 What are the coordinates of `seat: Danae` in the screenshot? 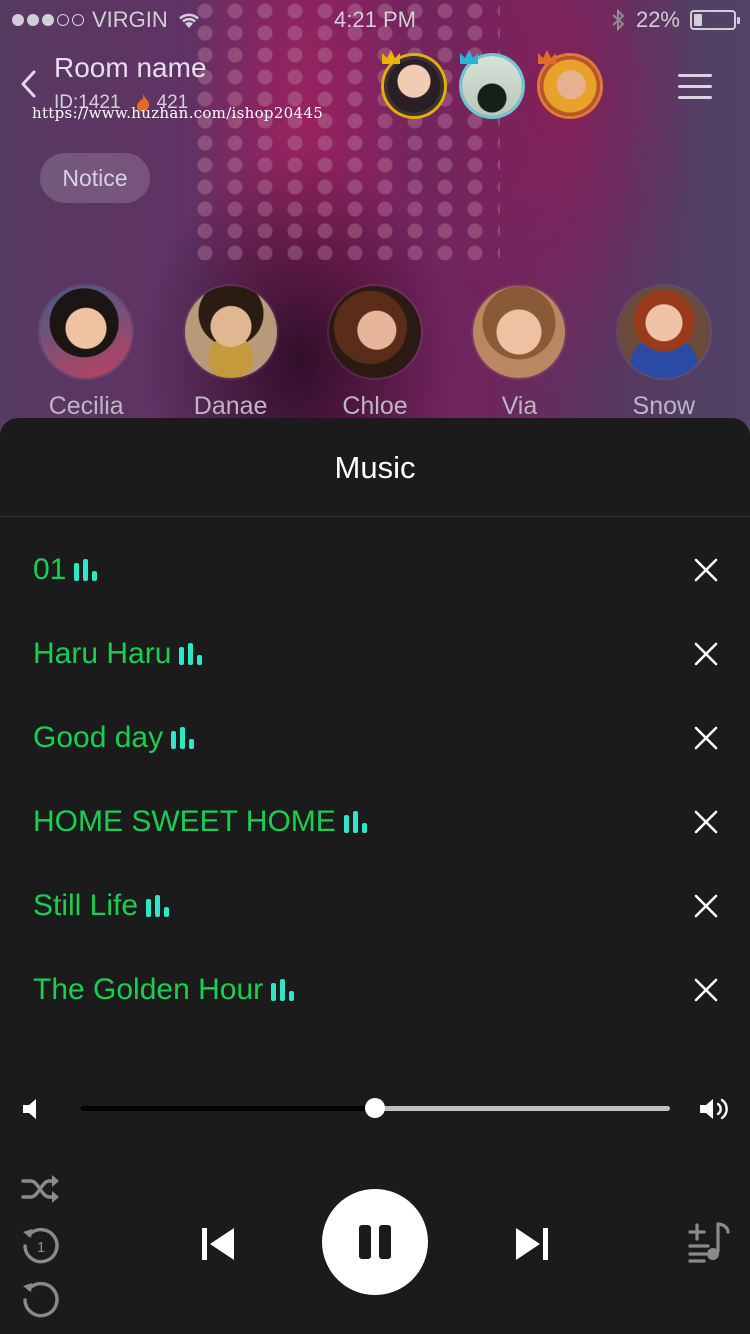 It's located at (230, 353).